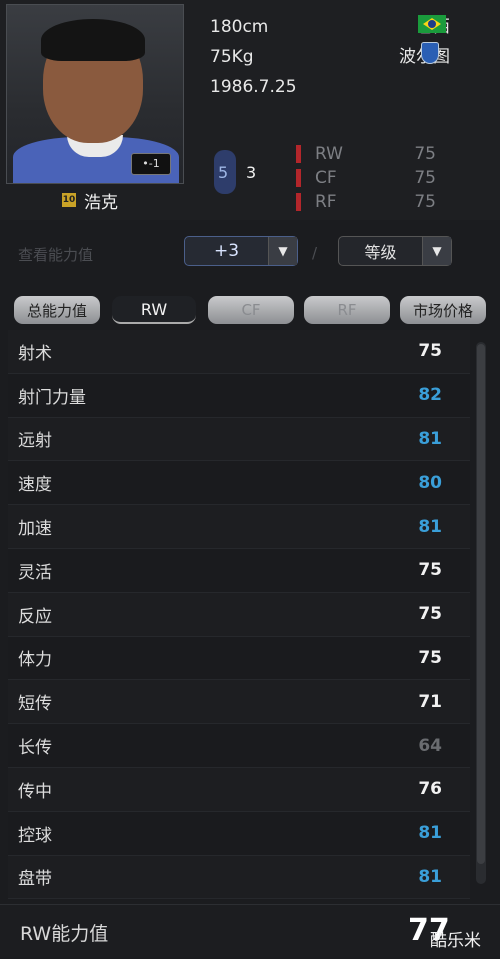 Image resolution: width=500 pixels, height=959 pixels. What do you see at coordinates (366, 202) in the screenshot?
I see `position-row: RF 75` at bounding box center [366, 202].